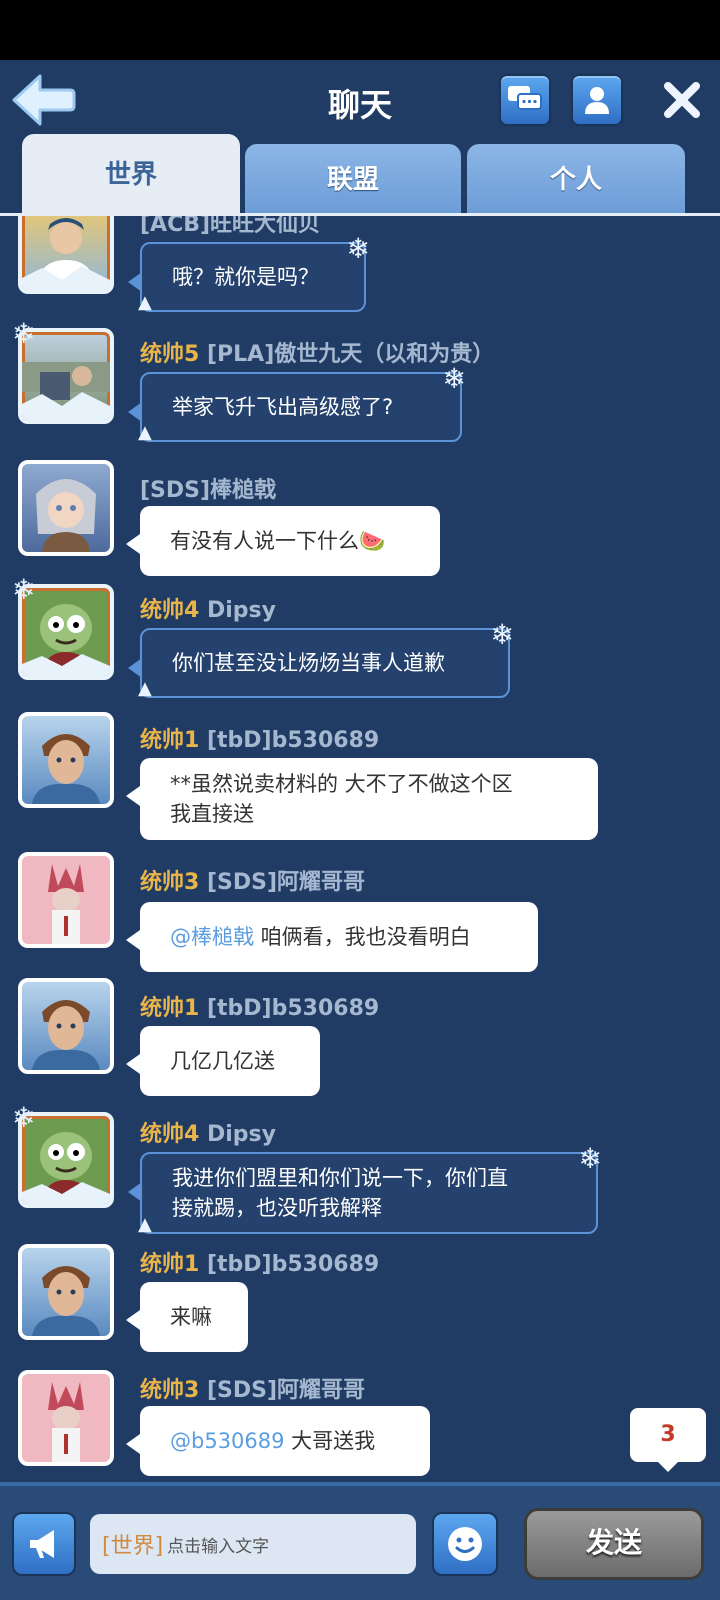 This screenshot has height=1600, width=720. I want to click on close-icon, so click(682, 100).